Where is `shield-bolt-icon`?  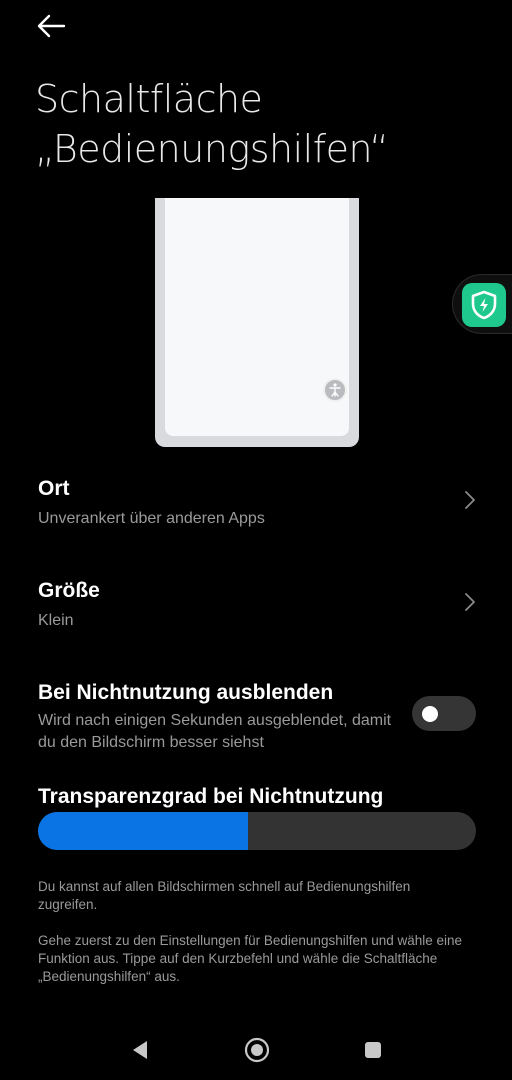 shield-bolt-icon is located at coordinates (484, 305).